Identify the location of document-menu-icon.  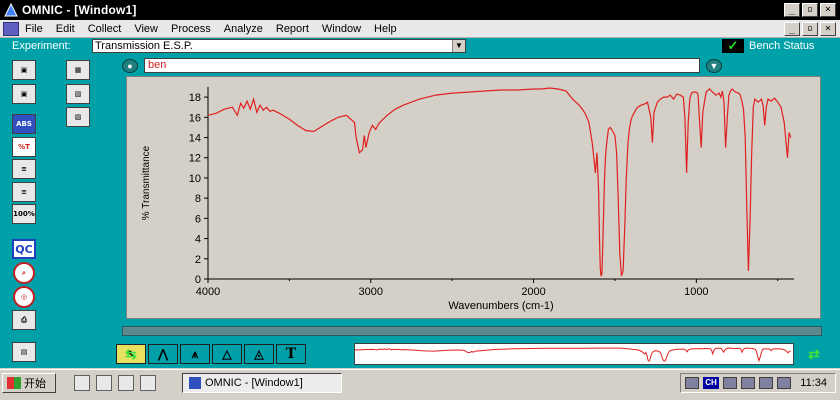
(11, 28).